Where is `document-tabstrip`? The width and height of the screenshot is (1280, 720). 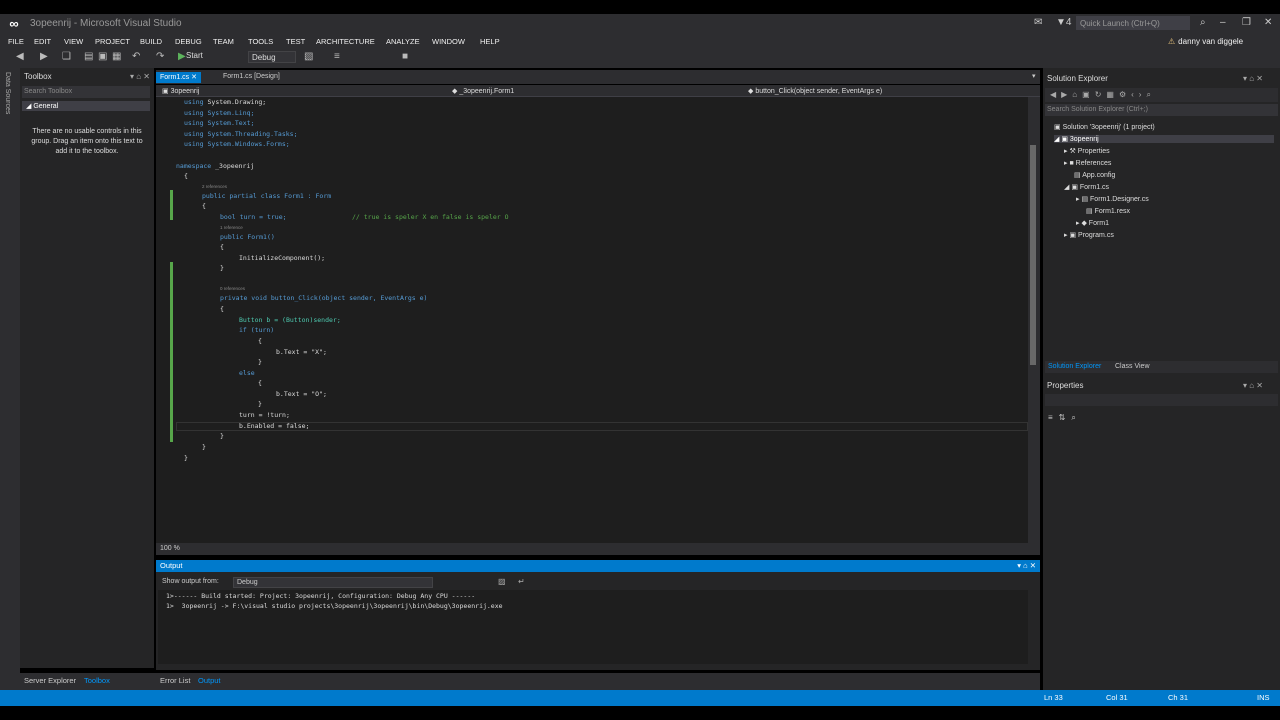 document-tabstrip is located at coordinates (598, 77).